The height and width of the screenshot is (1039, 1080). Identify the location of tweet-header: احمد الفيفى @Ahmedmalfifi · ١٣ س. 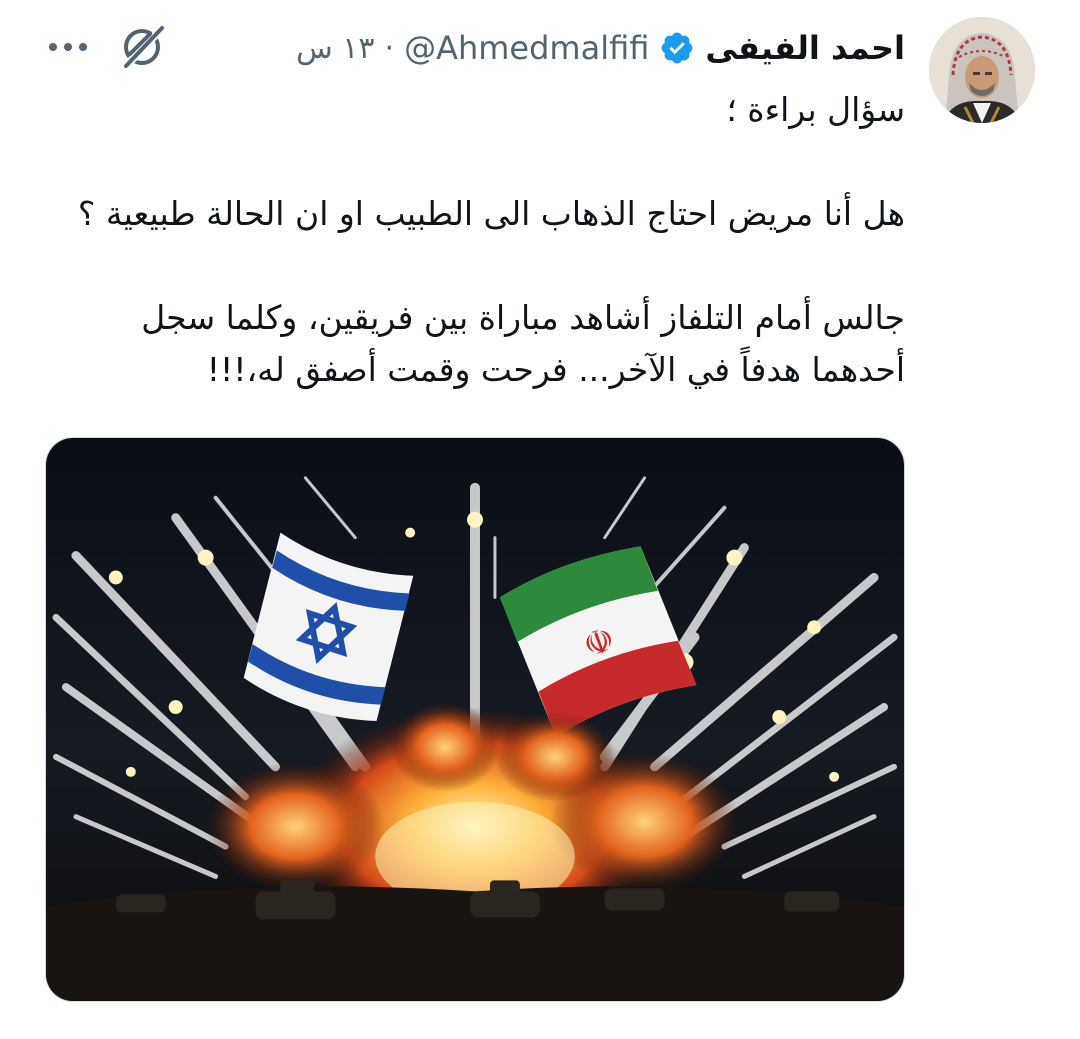
(600, 48).